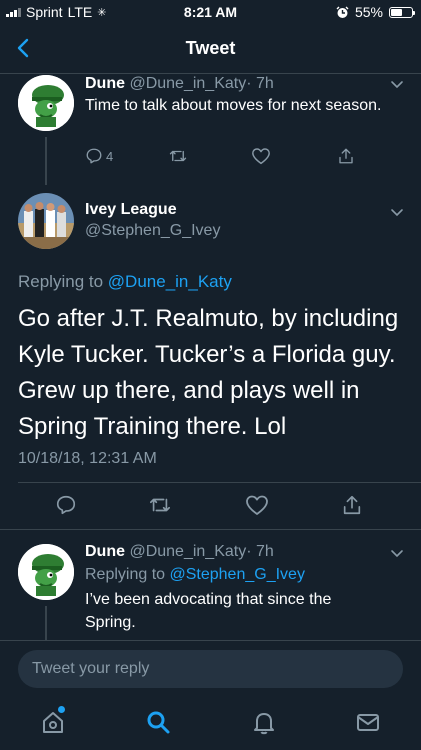  Describe the element at coordinates (158, 722) in the screenshot. I see `search-icon` at that location.